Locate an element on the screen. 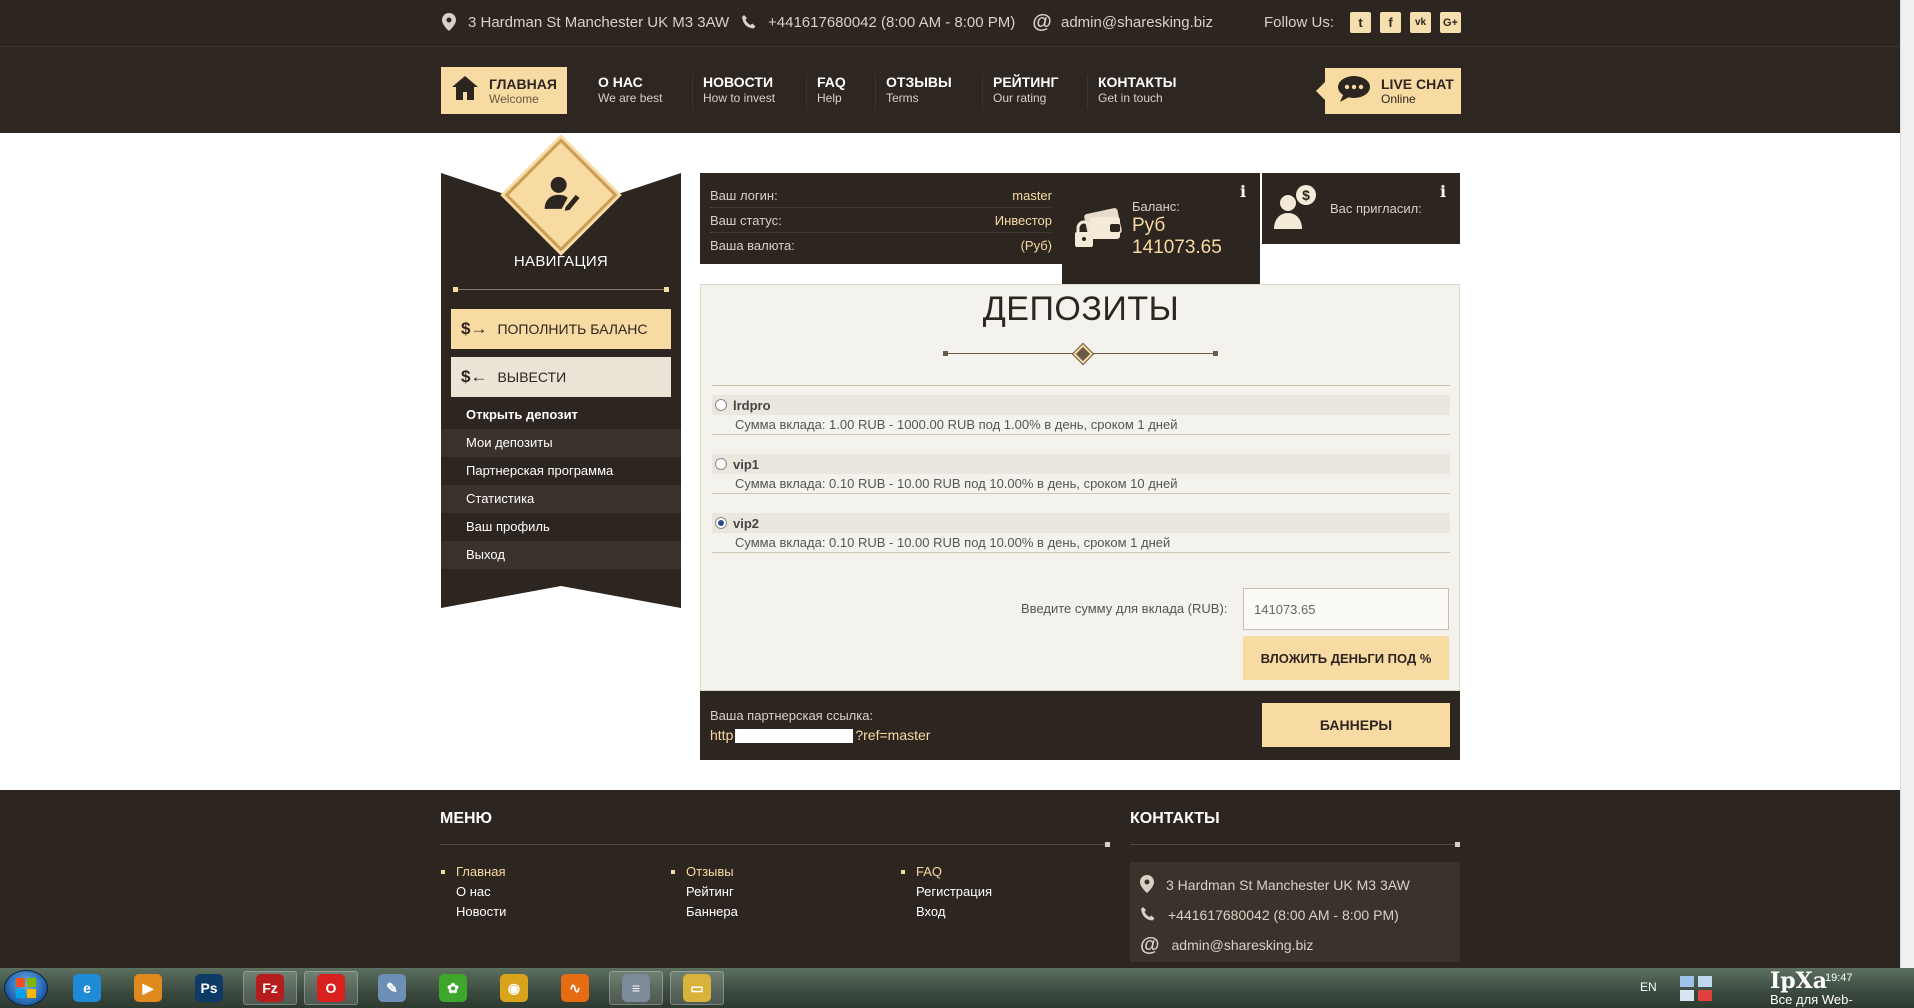 Image resolution: width=1914 pixels, height=1008 pixels. file-explorer-taskbar-button: ▭ is located at coordinates (697, 988).